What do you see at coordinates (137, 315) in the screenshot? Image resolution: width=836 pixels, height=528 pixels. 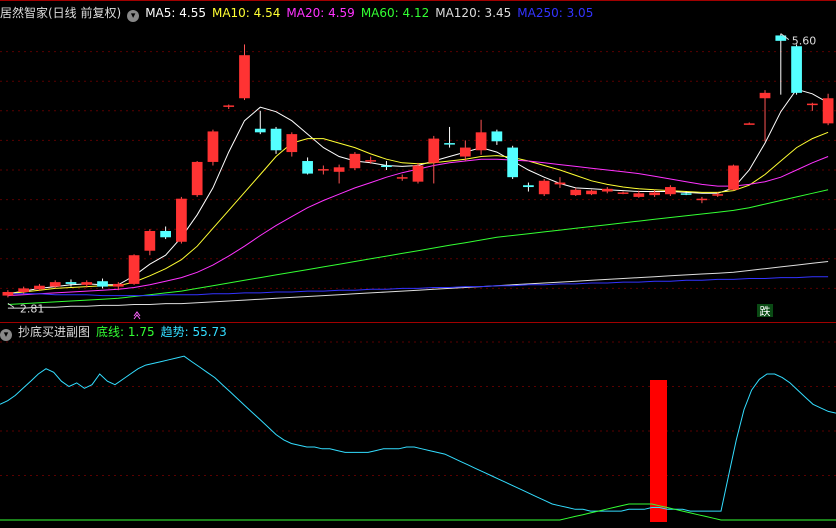 I see `double-chevron-up-icon` at bounding box center [137, 315].